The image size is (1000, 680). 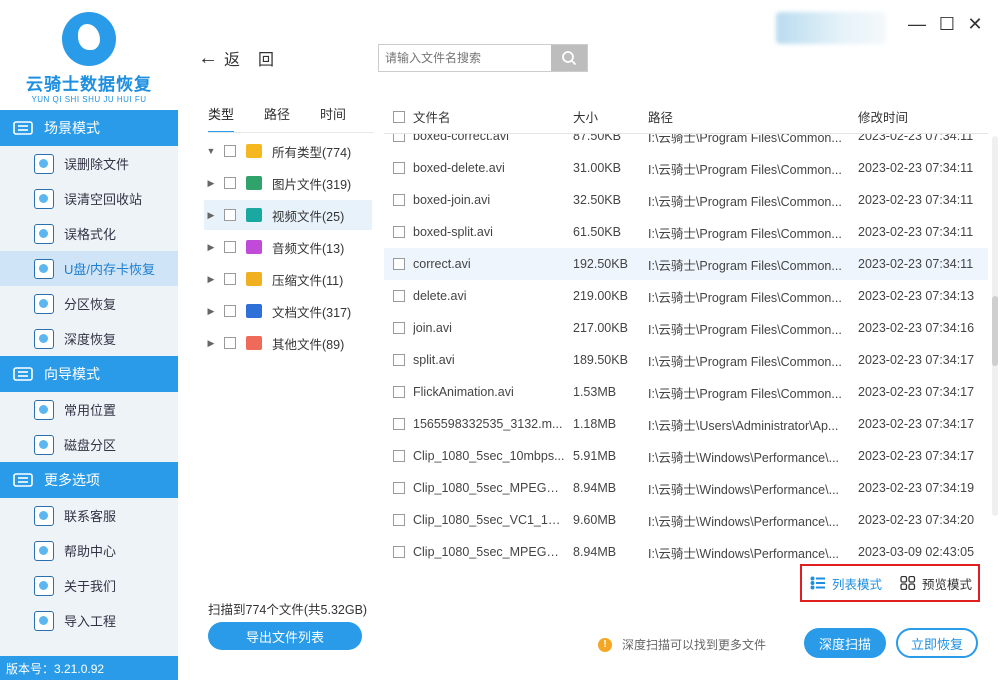 I want to click on sidebar-item-0-5: 深度恢复, so click(x=89, y=338).